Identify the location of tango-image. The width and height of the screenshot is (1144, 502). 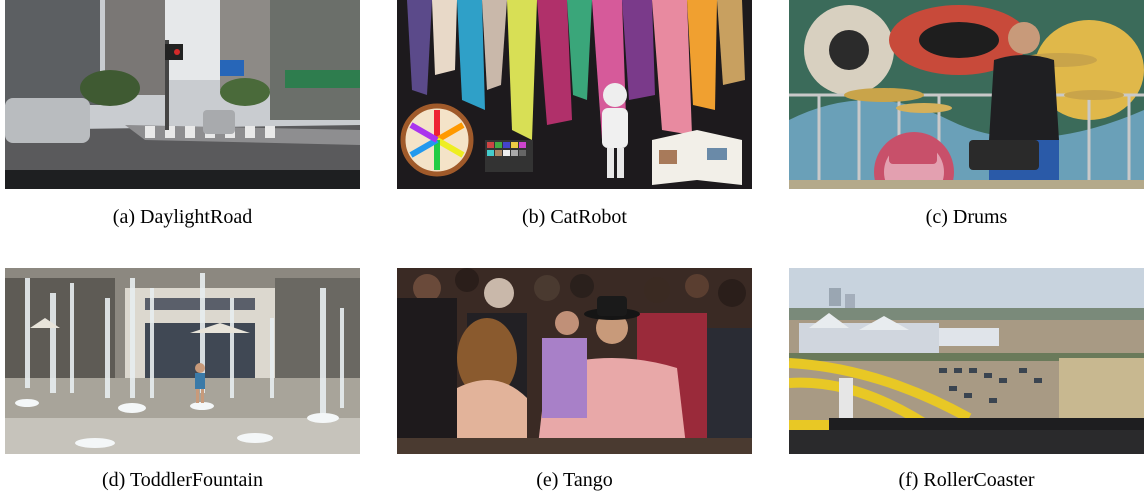
(574, 361).